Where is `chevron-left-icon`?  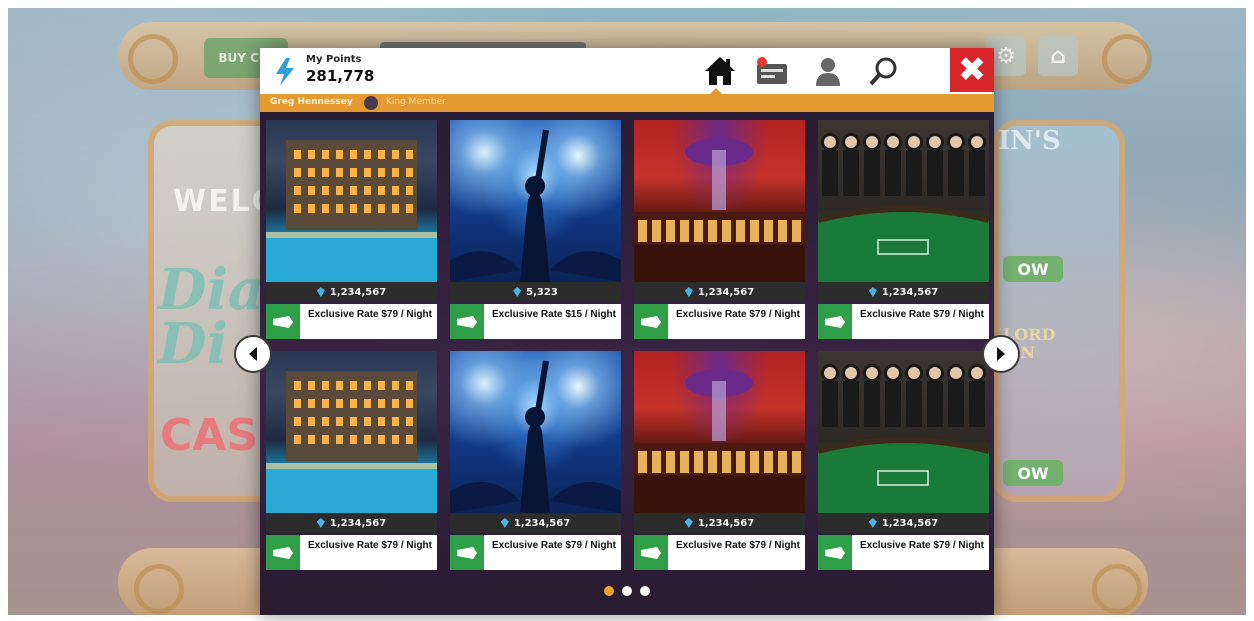 chevron-left-icon is located at coordinates (253, 354).